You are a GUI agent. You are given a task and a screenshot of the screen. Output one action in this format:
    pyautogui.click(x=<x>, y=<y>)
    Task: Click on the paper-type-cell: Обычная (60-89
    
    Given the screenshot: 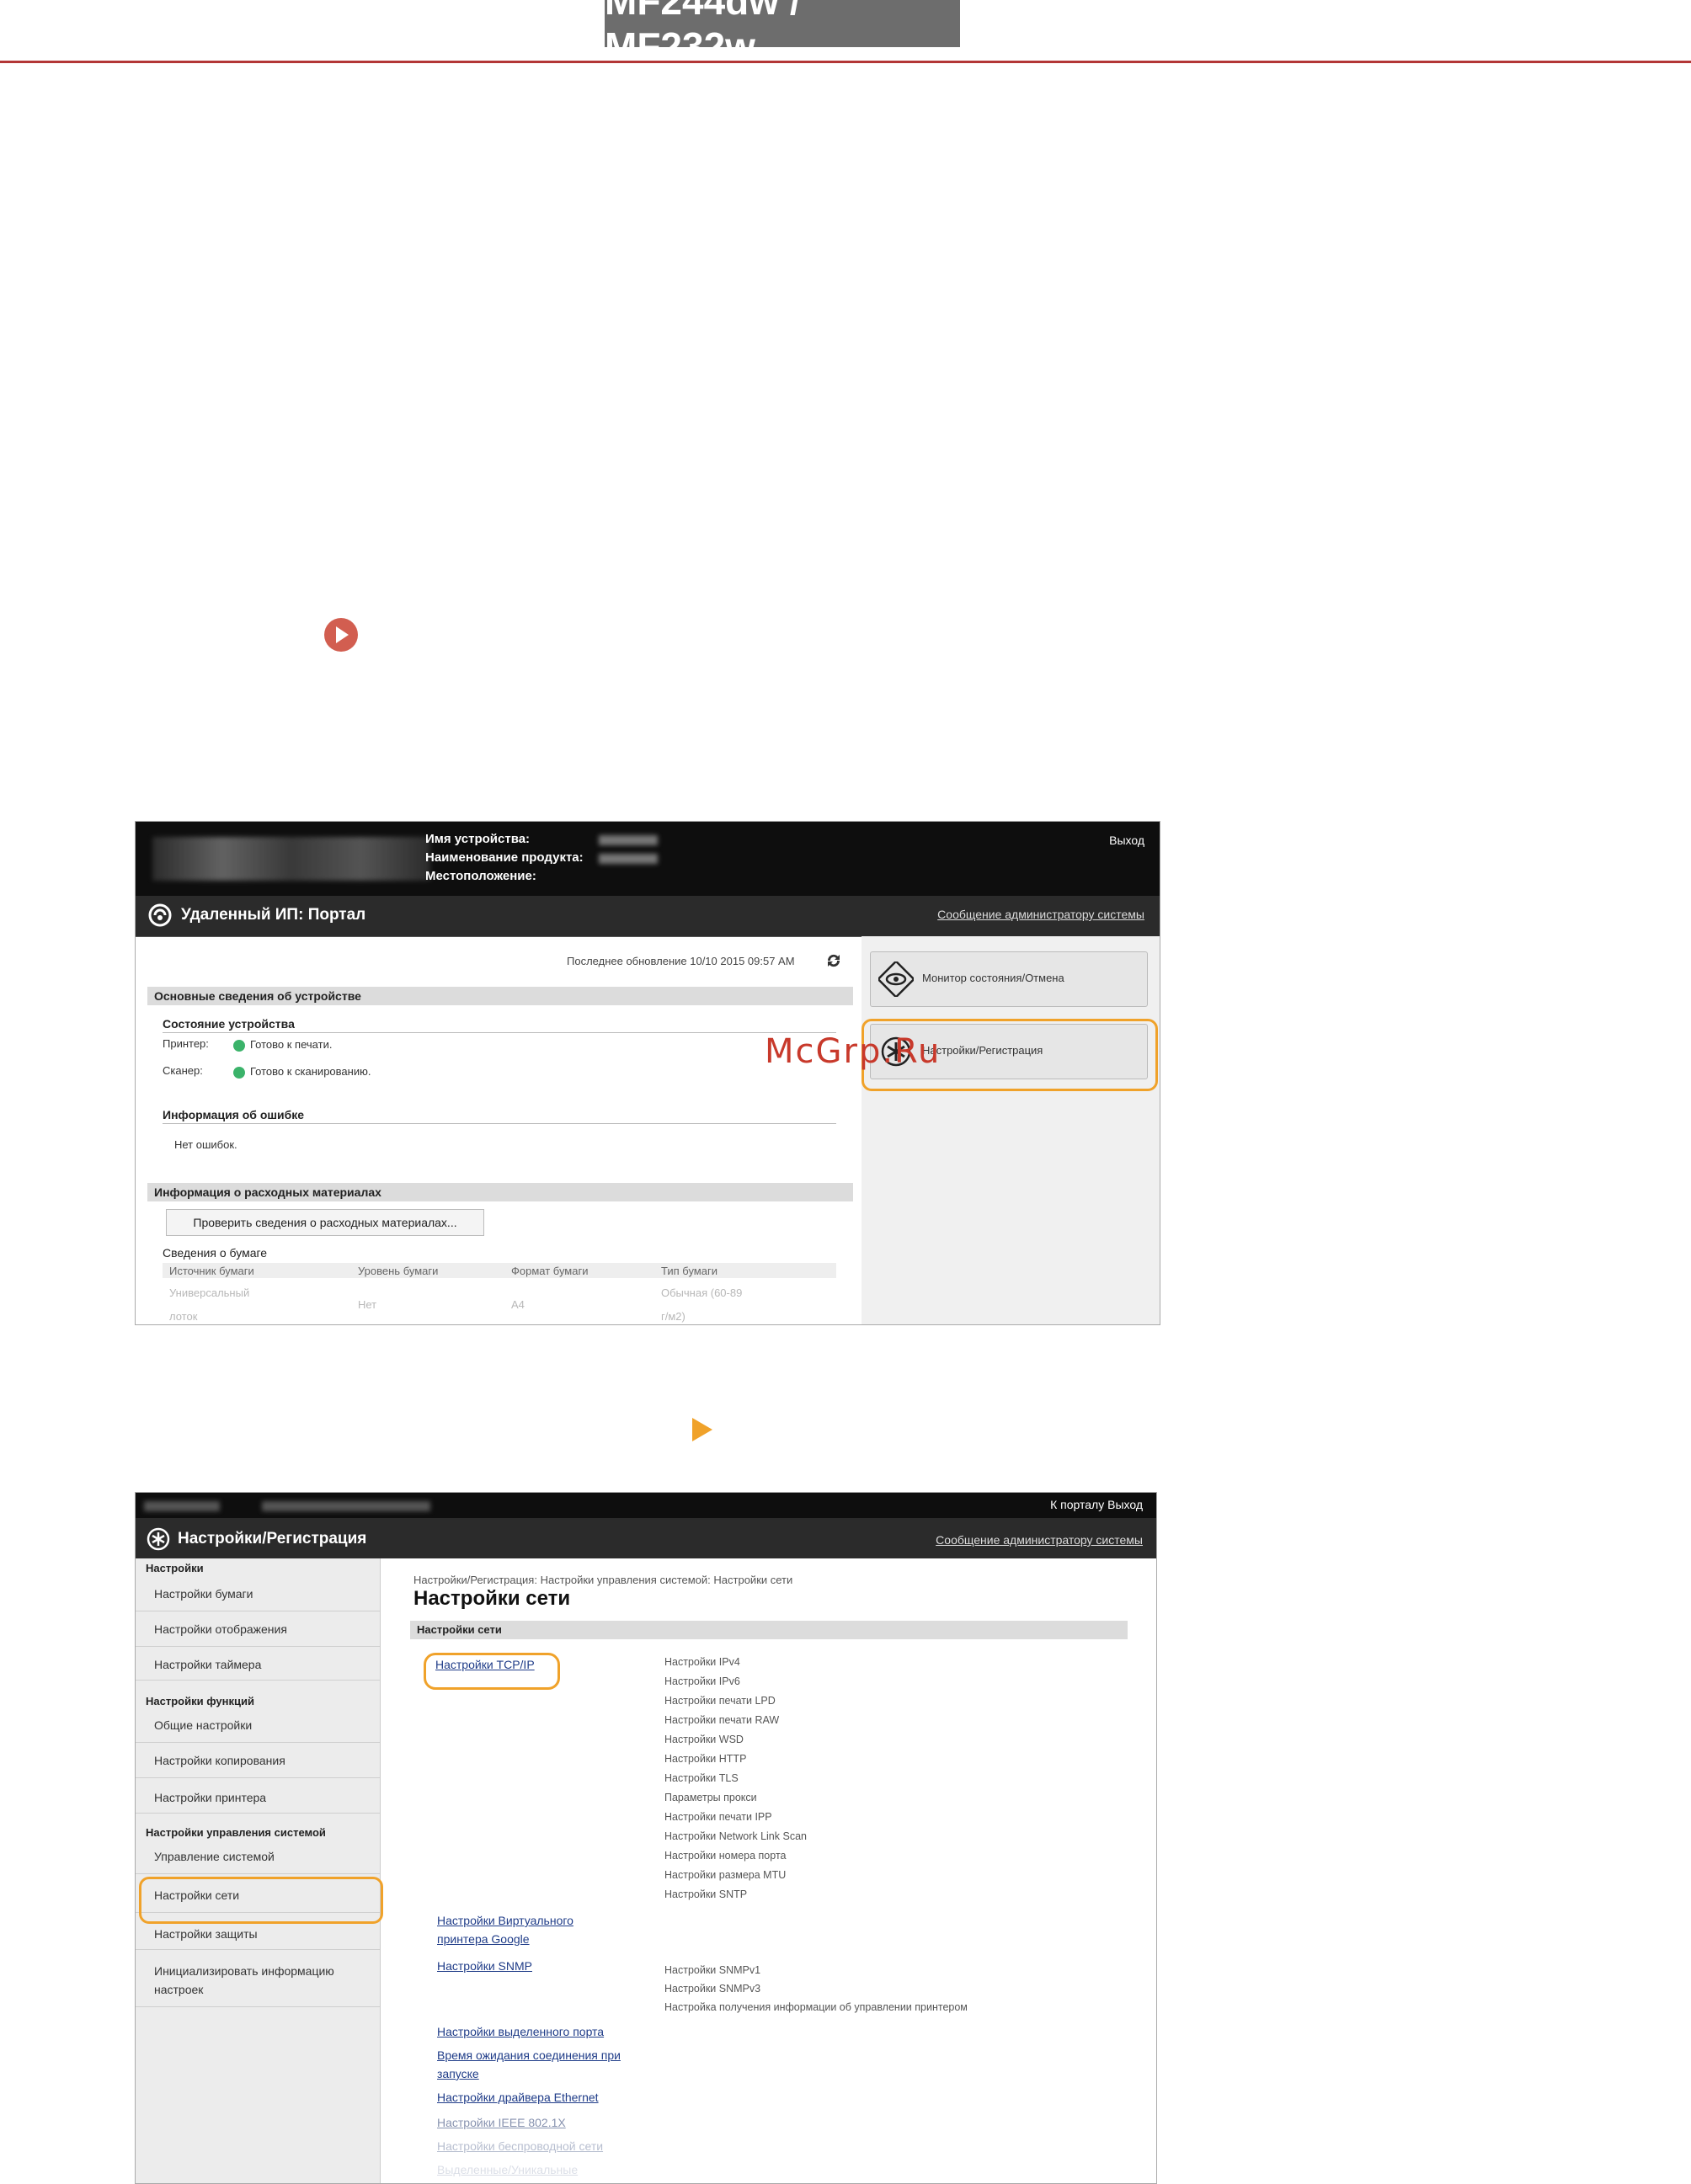 What is the action you would take?
    pyautogui.click(x=702, y=1292)
    